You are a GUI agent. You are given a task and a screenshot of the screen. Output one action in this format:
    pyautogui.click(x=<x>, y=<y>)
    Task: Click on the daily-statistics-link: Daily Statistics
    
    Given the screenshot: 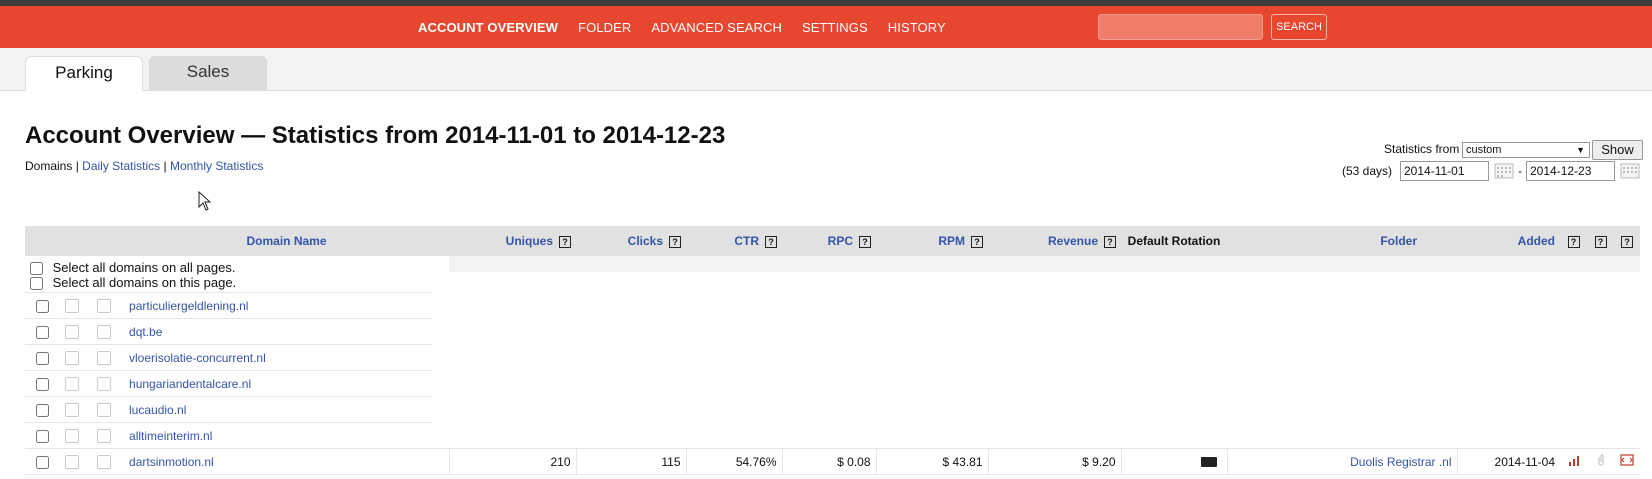 What is the action you would take?
    pyautogui.click(x=121, y=166)
    